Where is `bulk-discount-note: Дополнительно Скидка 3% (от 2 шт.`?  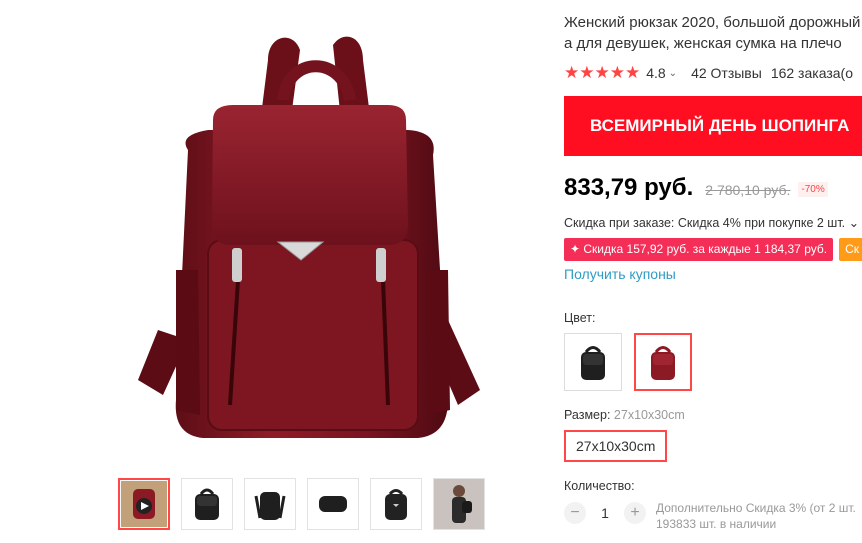 bulk-discount-note: Дополнительно Скидка 3% (от 2 шт. is located at coordinates (756, 508).